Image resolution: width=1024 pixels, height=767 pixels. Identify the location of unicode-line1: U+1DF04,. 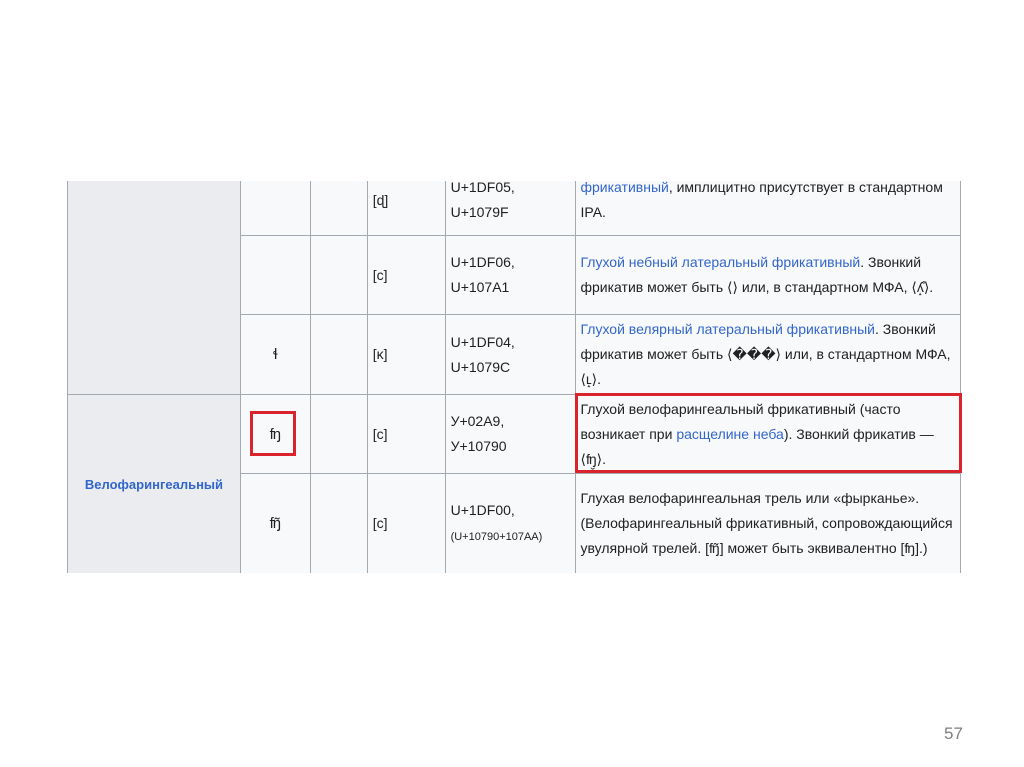
(482, 341).